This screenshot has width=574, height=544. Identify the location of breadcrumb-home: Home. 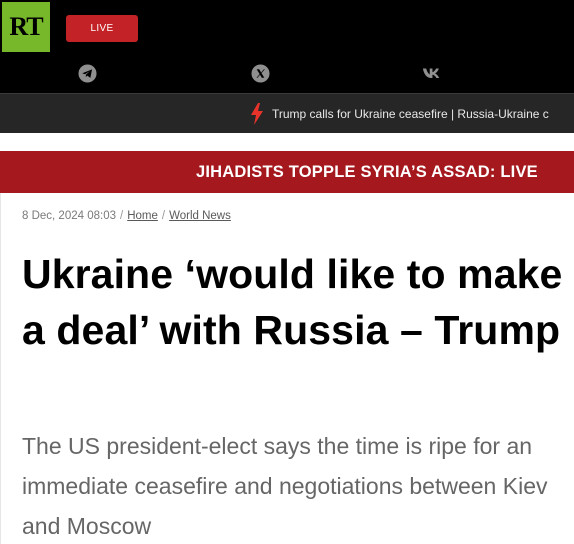
(142, 216).